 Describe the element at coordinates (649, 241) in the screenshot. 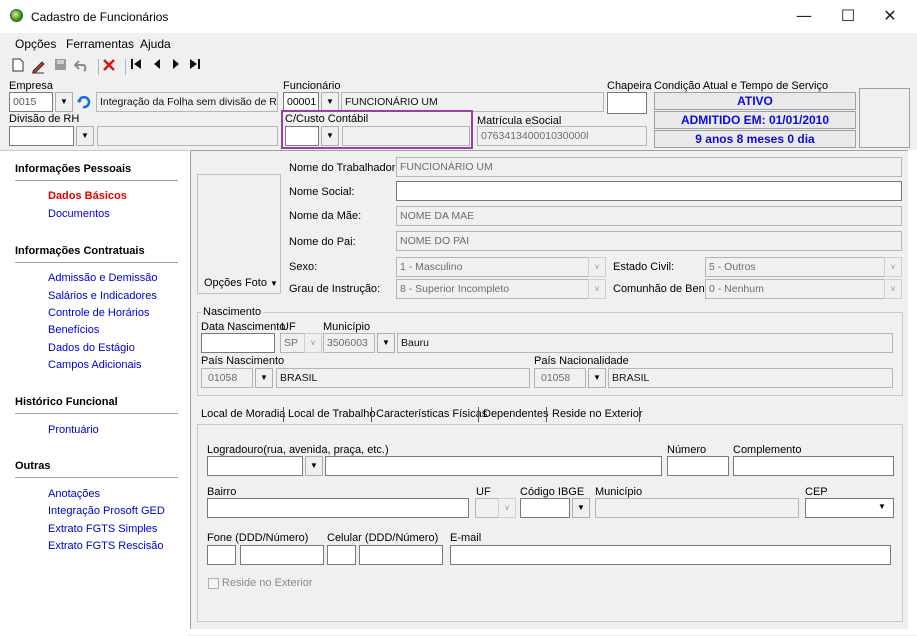

I see `nome-pai-field: NOME DO PAI` at that location.